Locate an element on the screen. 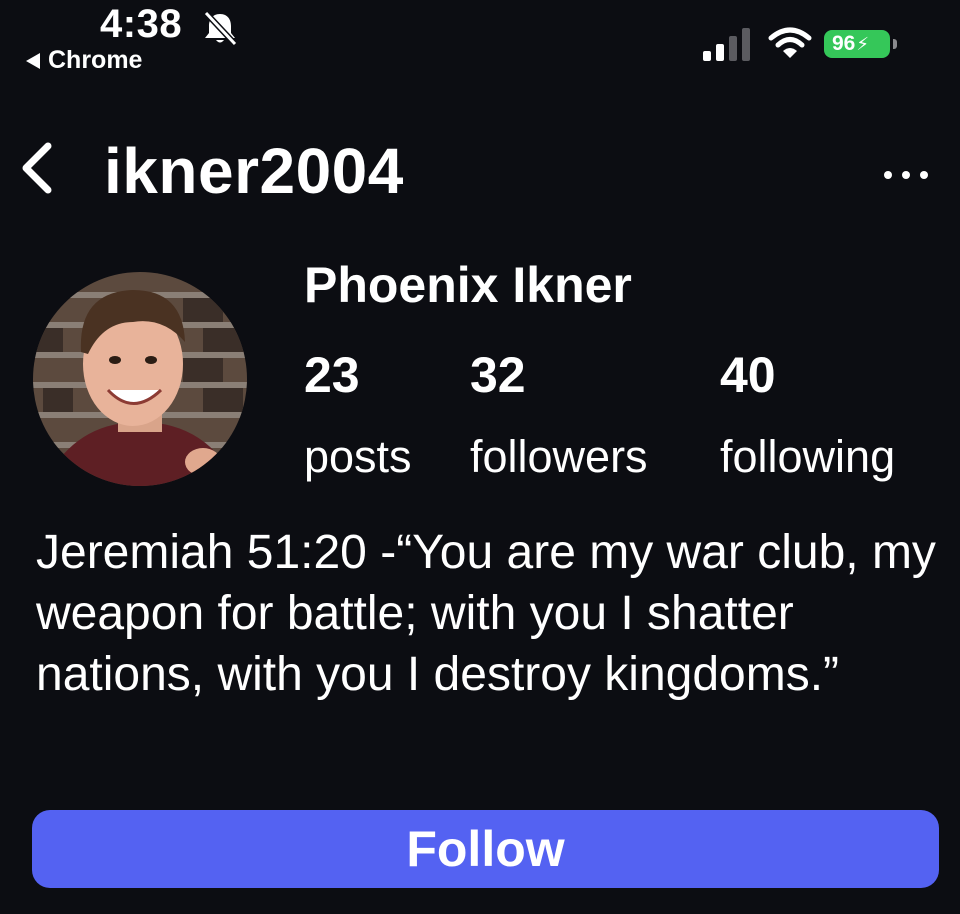  battery-percent: 96 is located at coordinates (844, 43).